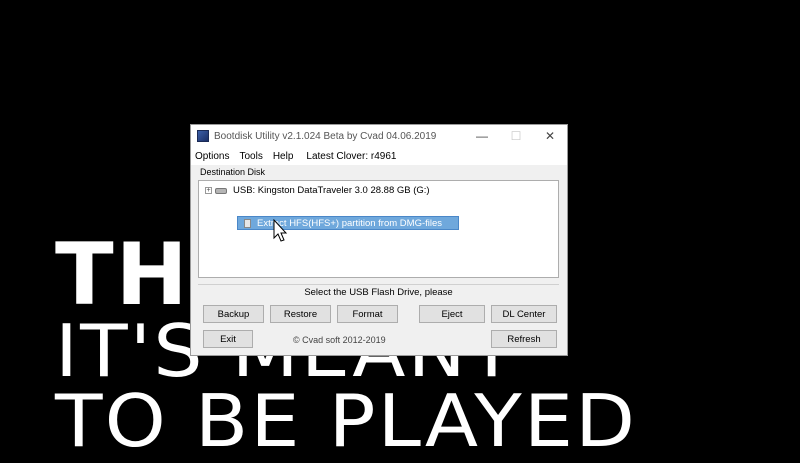  What do you see at coordinates (524, 339) in the screenshot?
I see `refresh-button: Refresh` at bounding box center [524, 339].